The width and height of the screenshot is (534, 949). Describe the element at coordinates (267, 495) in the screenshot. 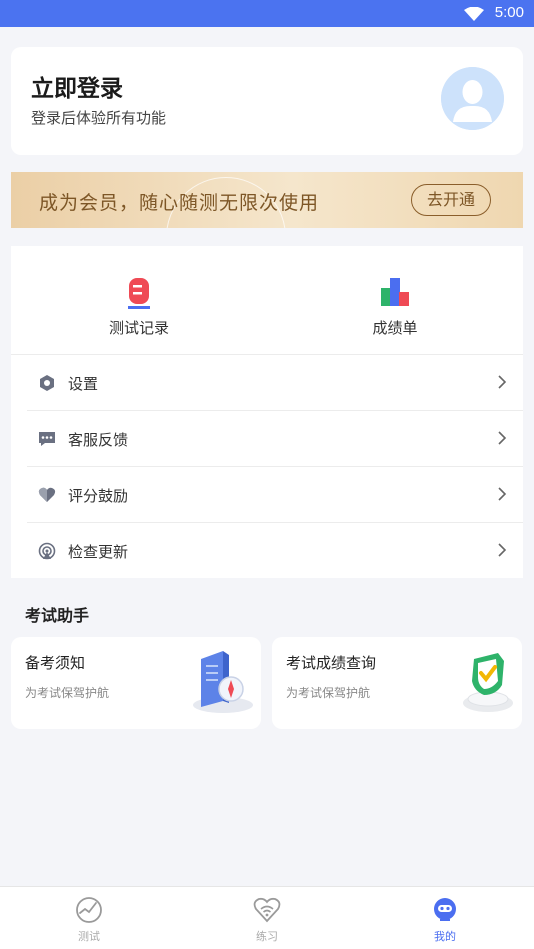

I see `menu-item-rating: 评分鼓励` at that location.